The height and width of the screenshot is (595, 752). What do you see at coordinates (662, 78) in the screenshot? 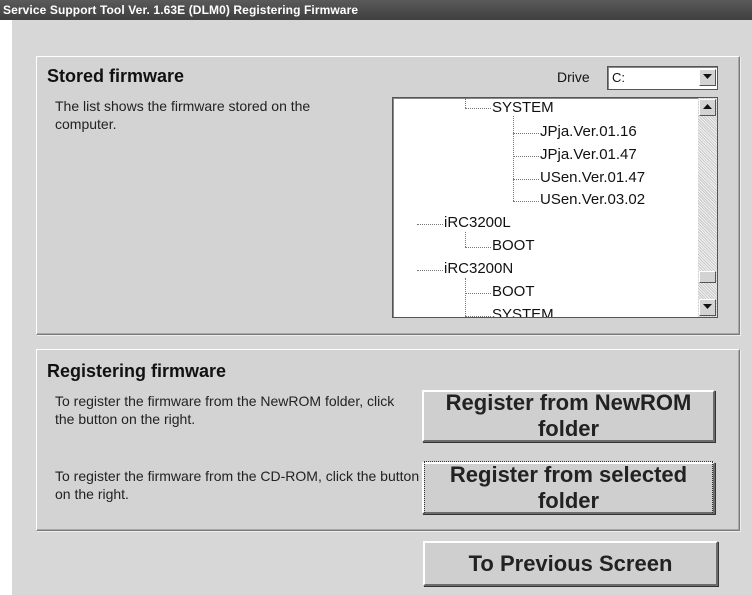
I see `drive-select: C:` at bounding box center [662, 78].